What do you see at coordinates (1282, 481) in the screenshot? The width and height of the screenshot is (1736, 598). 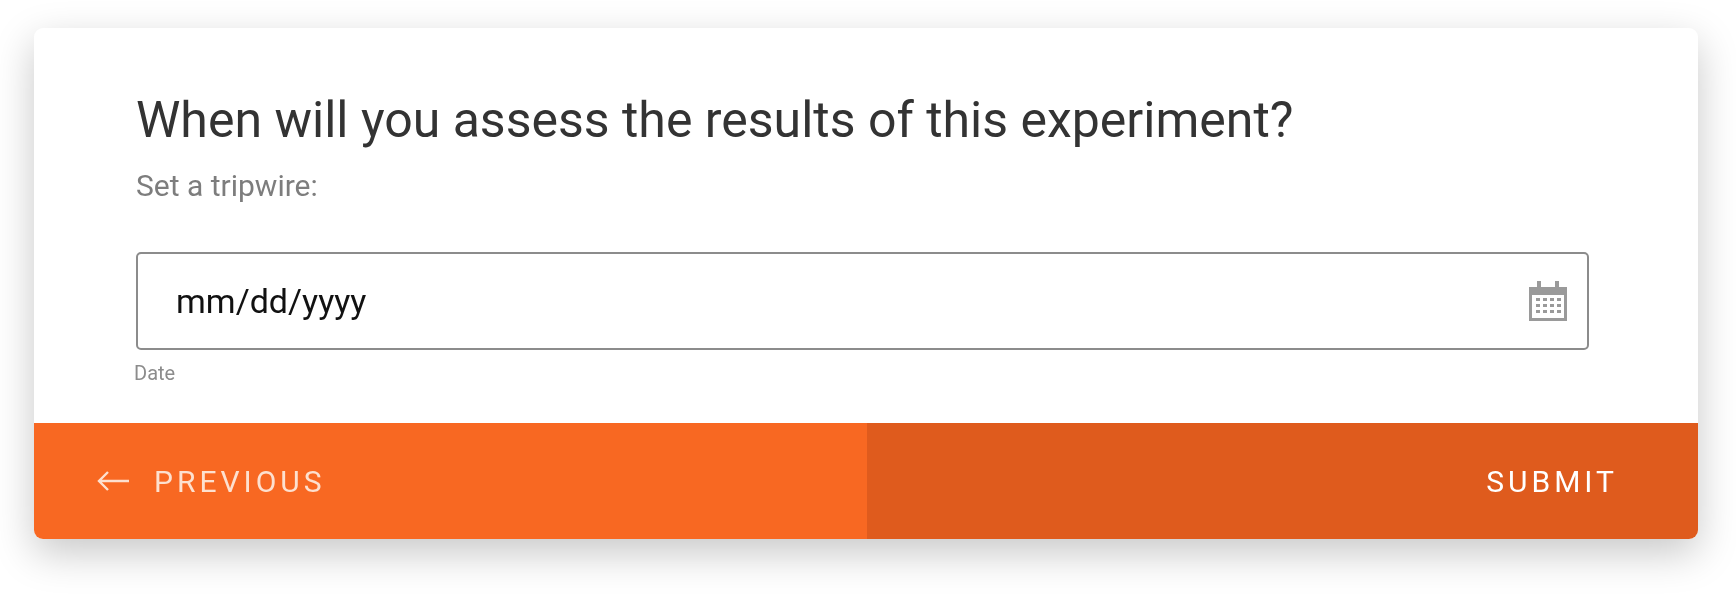 I see `submit-button: SUBMIT` at bounding box center [1282, 481].